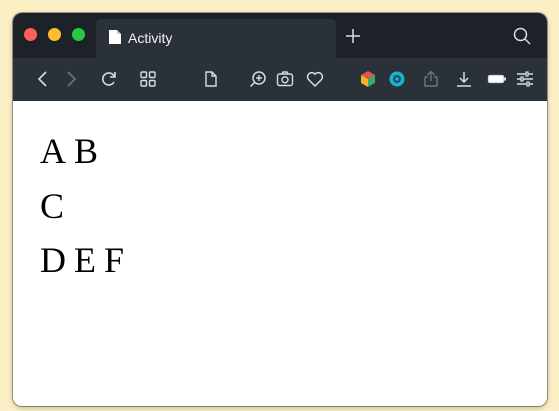 The width and height of the screenshot is (559, 411). Describe the element at coordinates (54, 34) in the screenshot. I see `minimize-window-button` at that location.